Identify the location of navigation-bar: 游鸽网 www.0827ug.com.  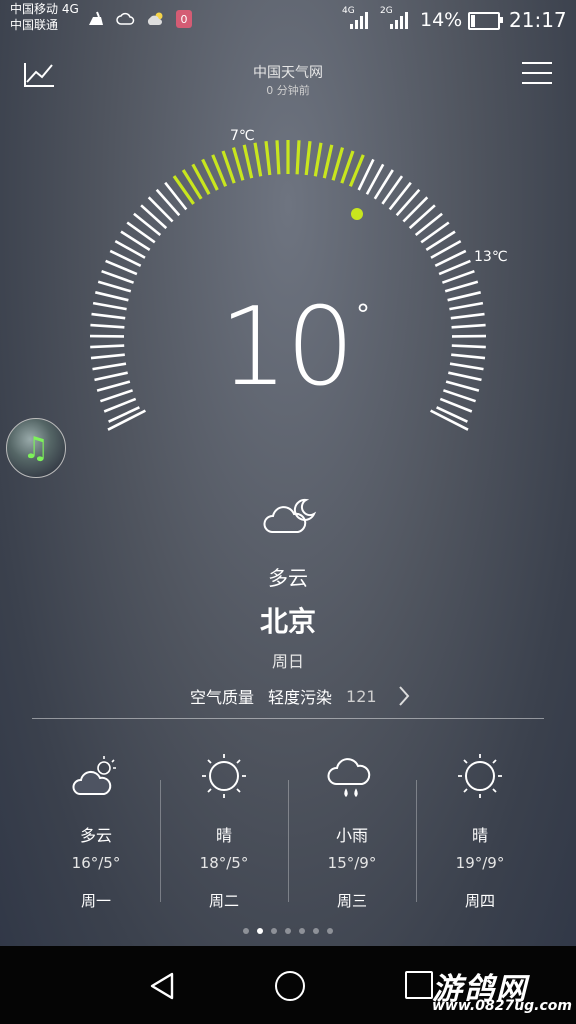
(288, 985).